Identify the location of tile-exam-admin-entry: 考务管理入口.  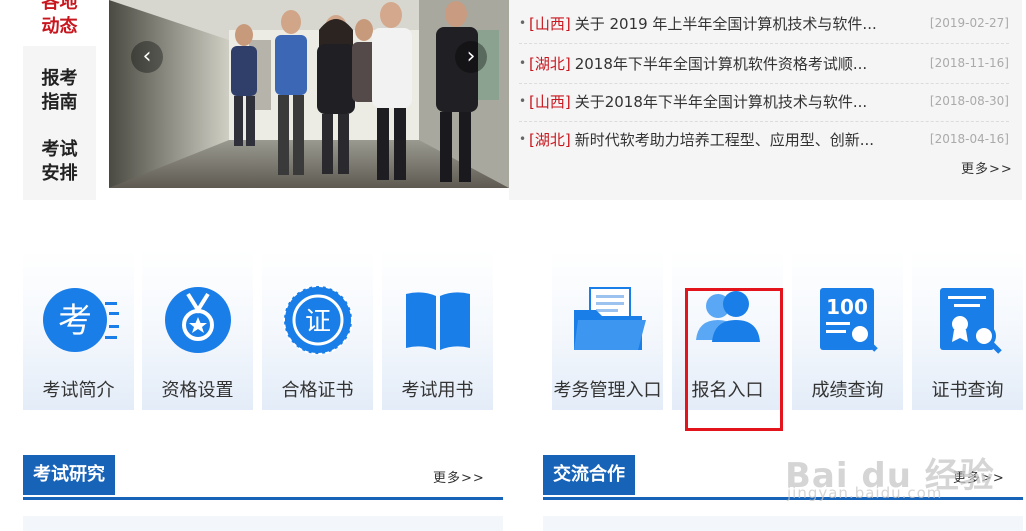
(607, 330).